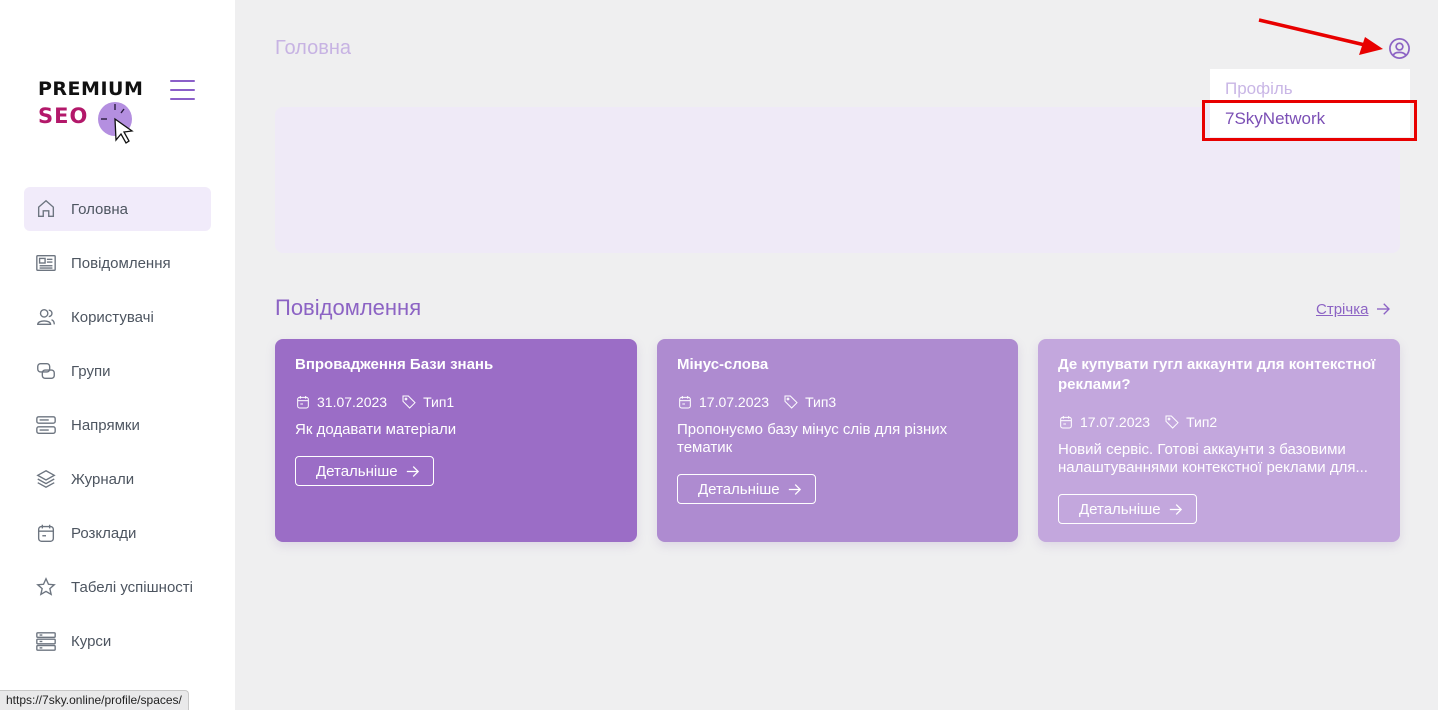 The width and height of the screenshot is (1438, 710). I want to click on sidebar-item-groups: Групи, so click(117, 371).